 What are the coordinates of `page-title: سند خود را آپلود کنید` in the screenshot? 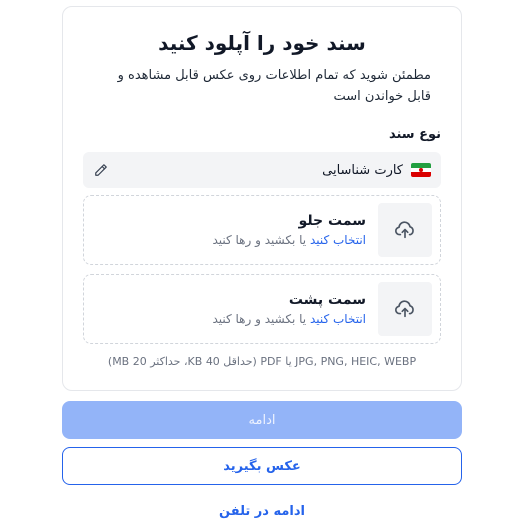 It's located at (262, 43).